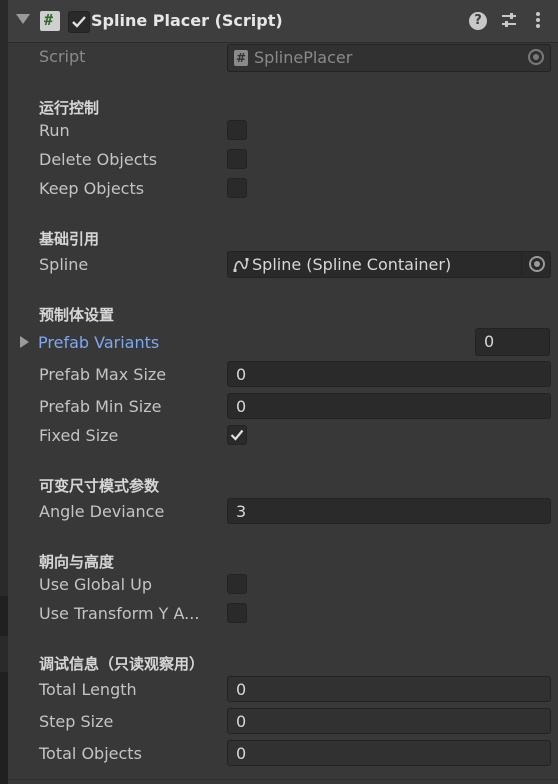 The height and width of the screenshot is (784, 558). Describe the element at coordinates (389, 511) in the screenshot. I see `angle-deviance-input: 3` at that location.